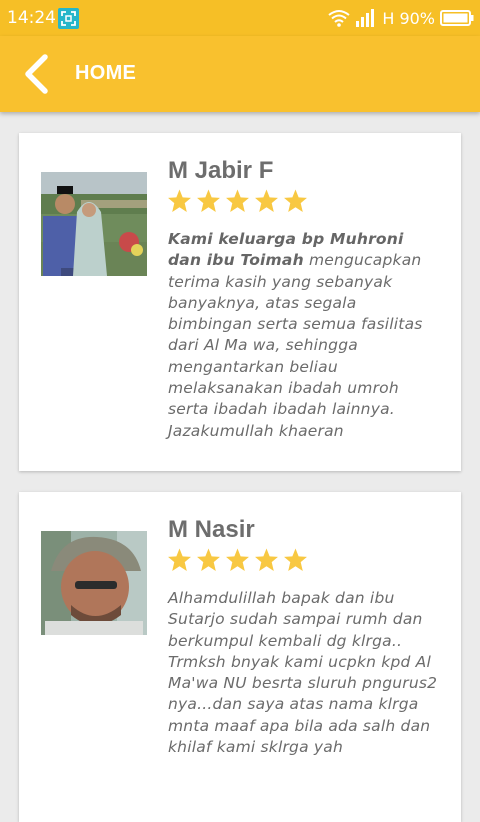  Describe the element at coordinates (221, 170) in the screenshot. I see `testimonial-name: M Jabir F` at that location.